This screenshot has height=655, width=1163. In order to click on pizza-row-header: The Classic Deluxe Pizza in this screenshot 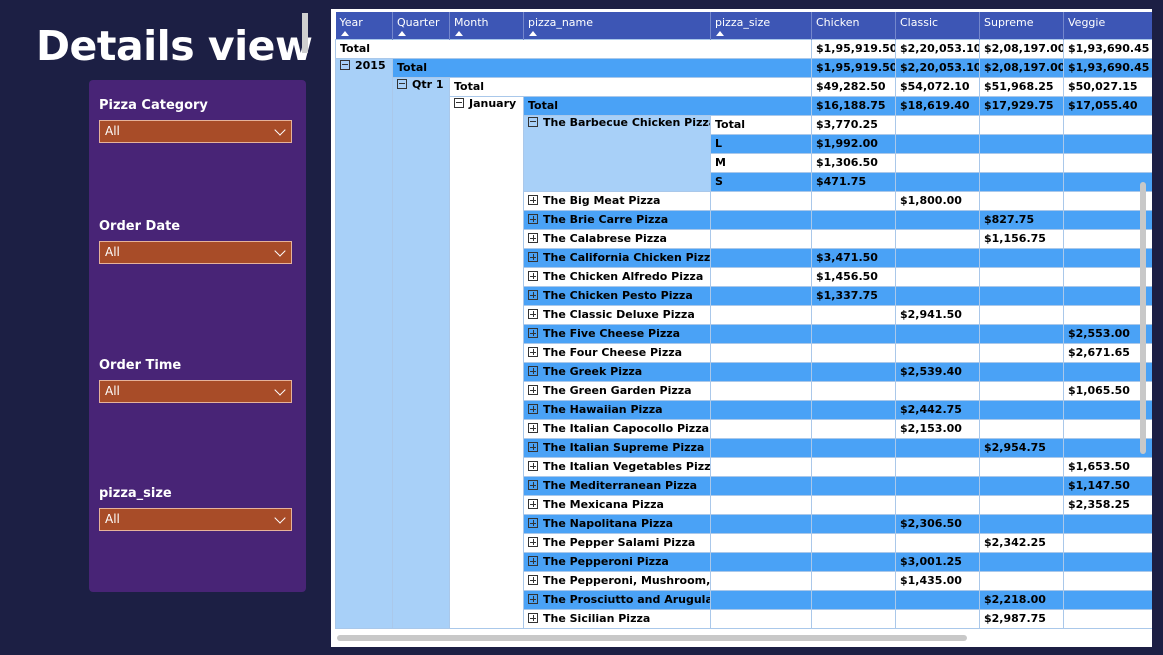, I will do `click(617, 314)`.